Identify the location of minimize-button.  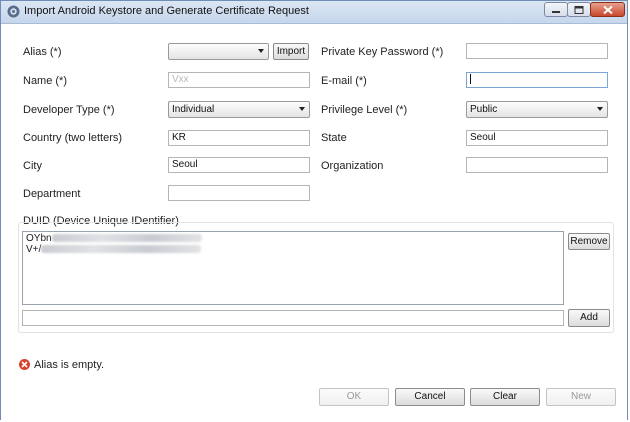
(556, 9).